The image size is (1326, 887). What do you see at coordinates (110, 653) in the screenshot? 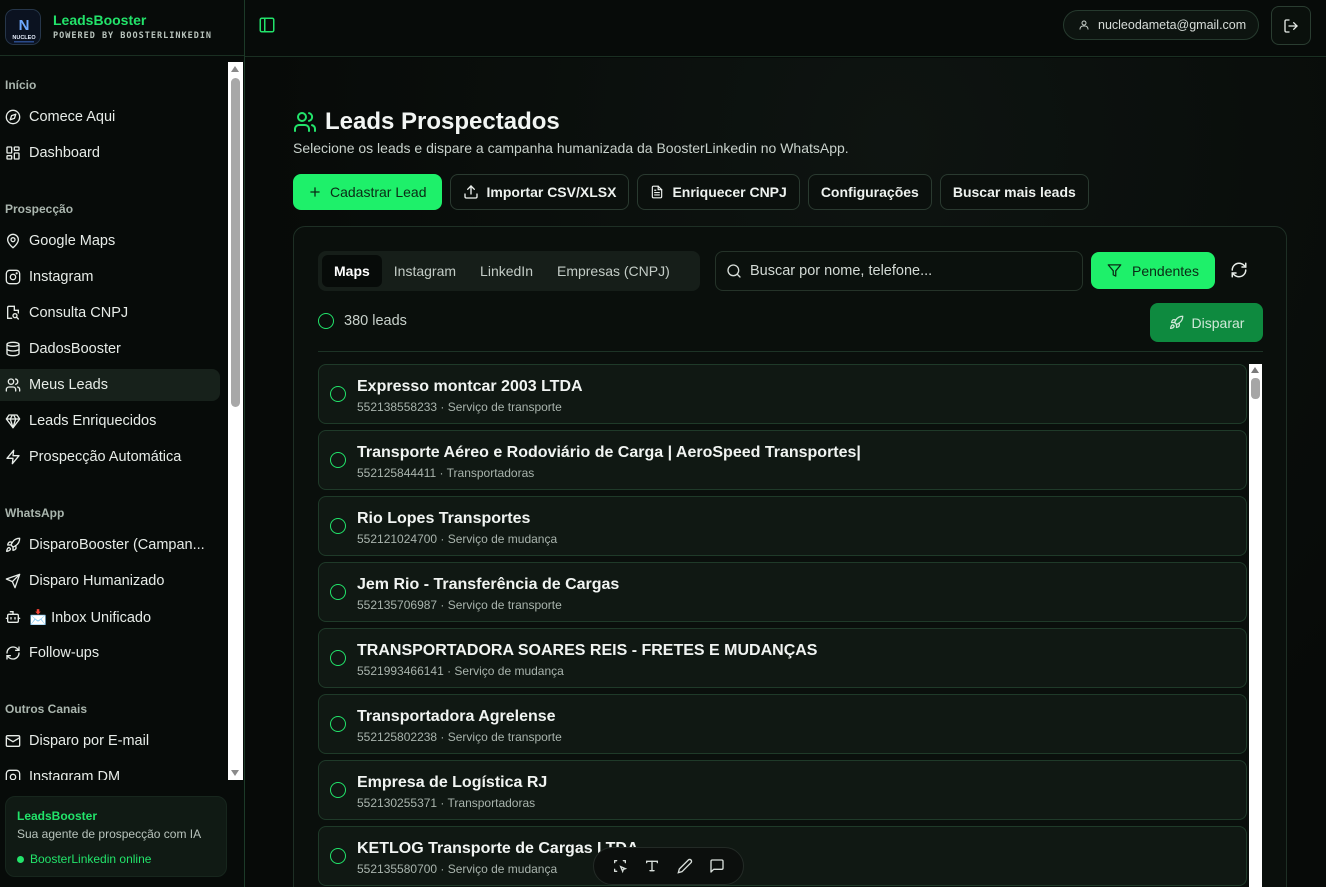
I see `sidebar-item-follow-ups: Follow-ups` at bounding box center [110, 653].